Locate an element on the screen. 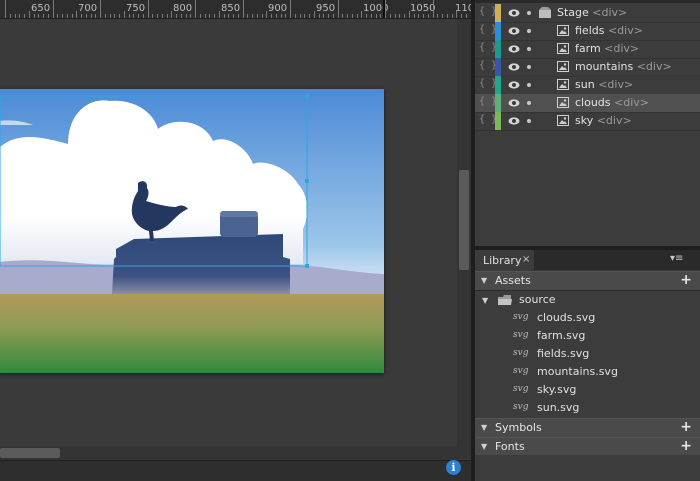 Image resolution: width=700 pixels, height=481 pixels. folder-name: source is located at coordinates (537, 299).